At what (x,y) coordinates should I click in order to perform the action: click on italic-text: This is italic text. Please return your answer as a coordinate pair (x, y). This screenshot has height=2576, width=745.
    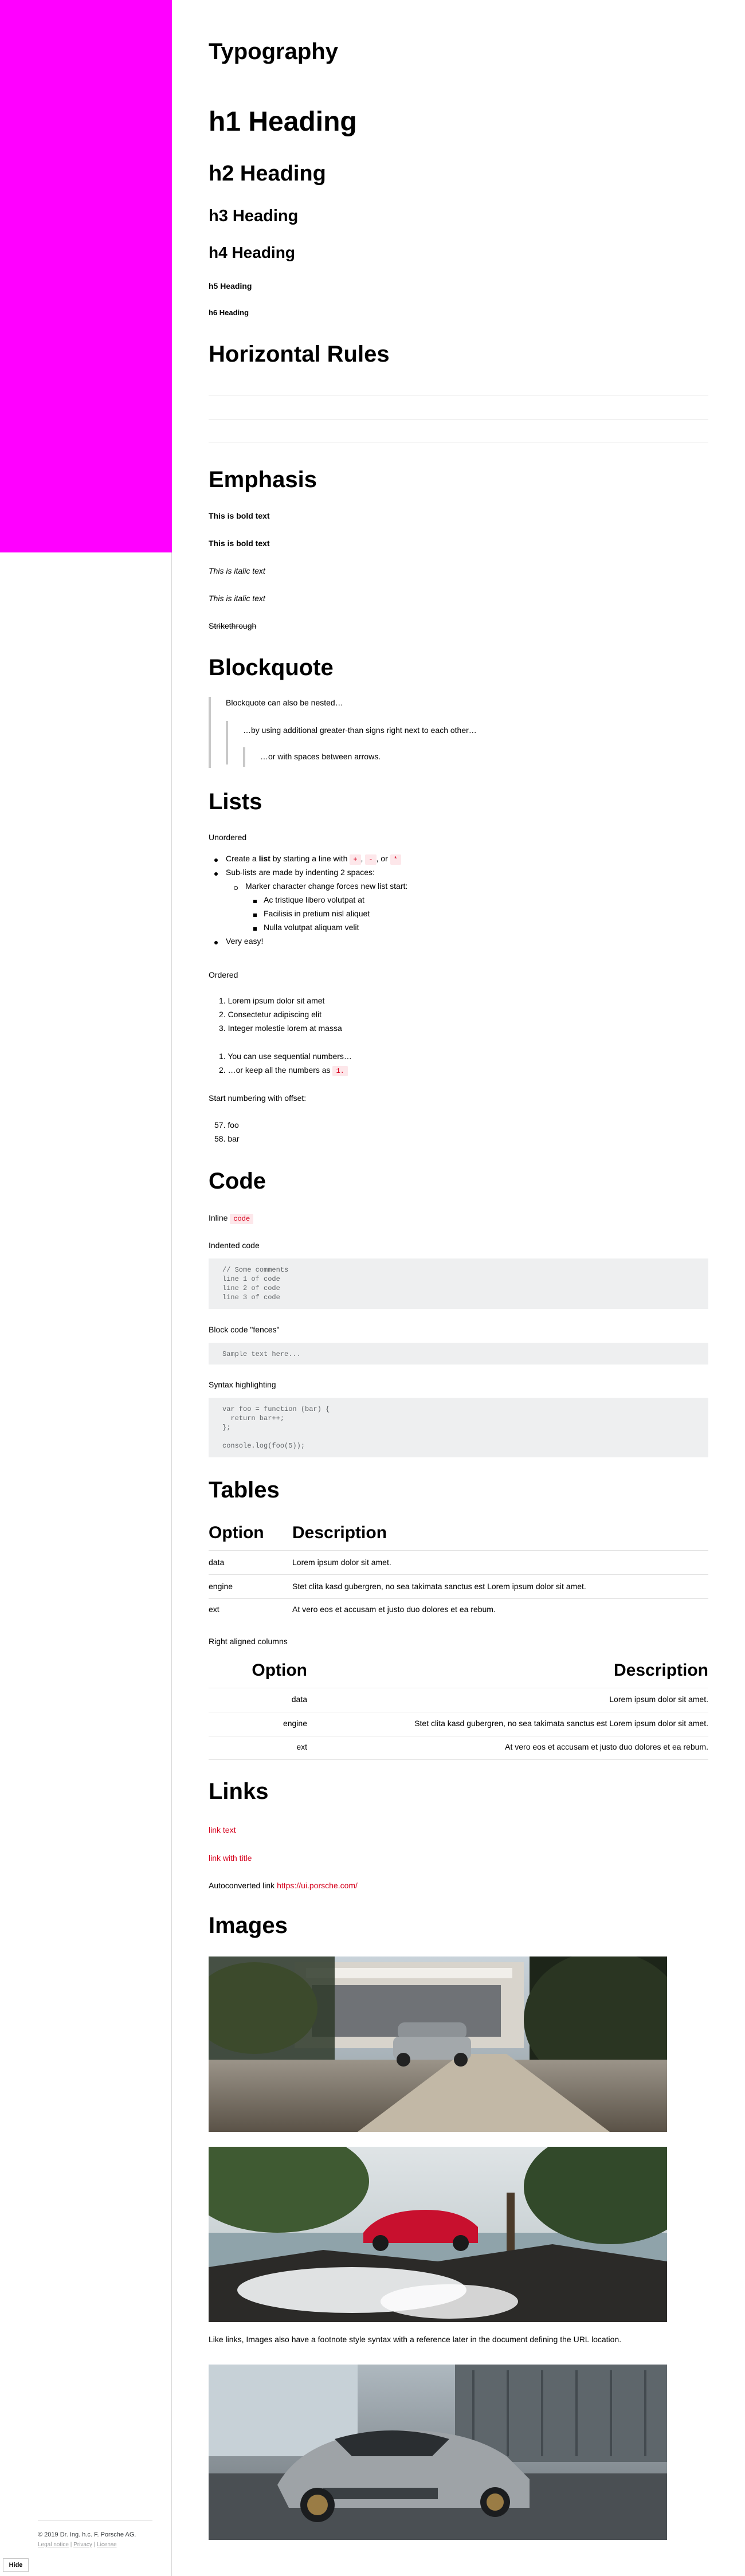
    Looking at the image, I should click on (237, 570).